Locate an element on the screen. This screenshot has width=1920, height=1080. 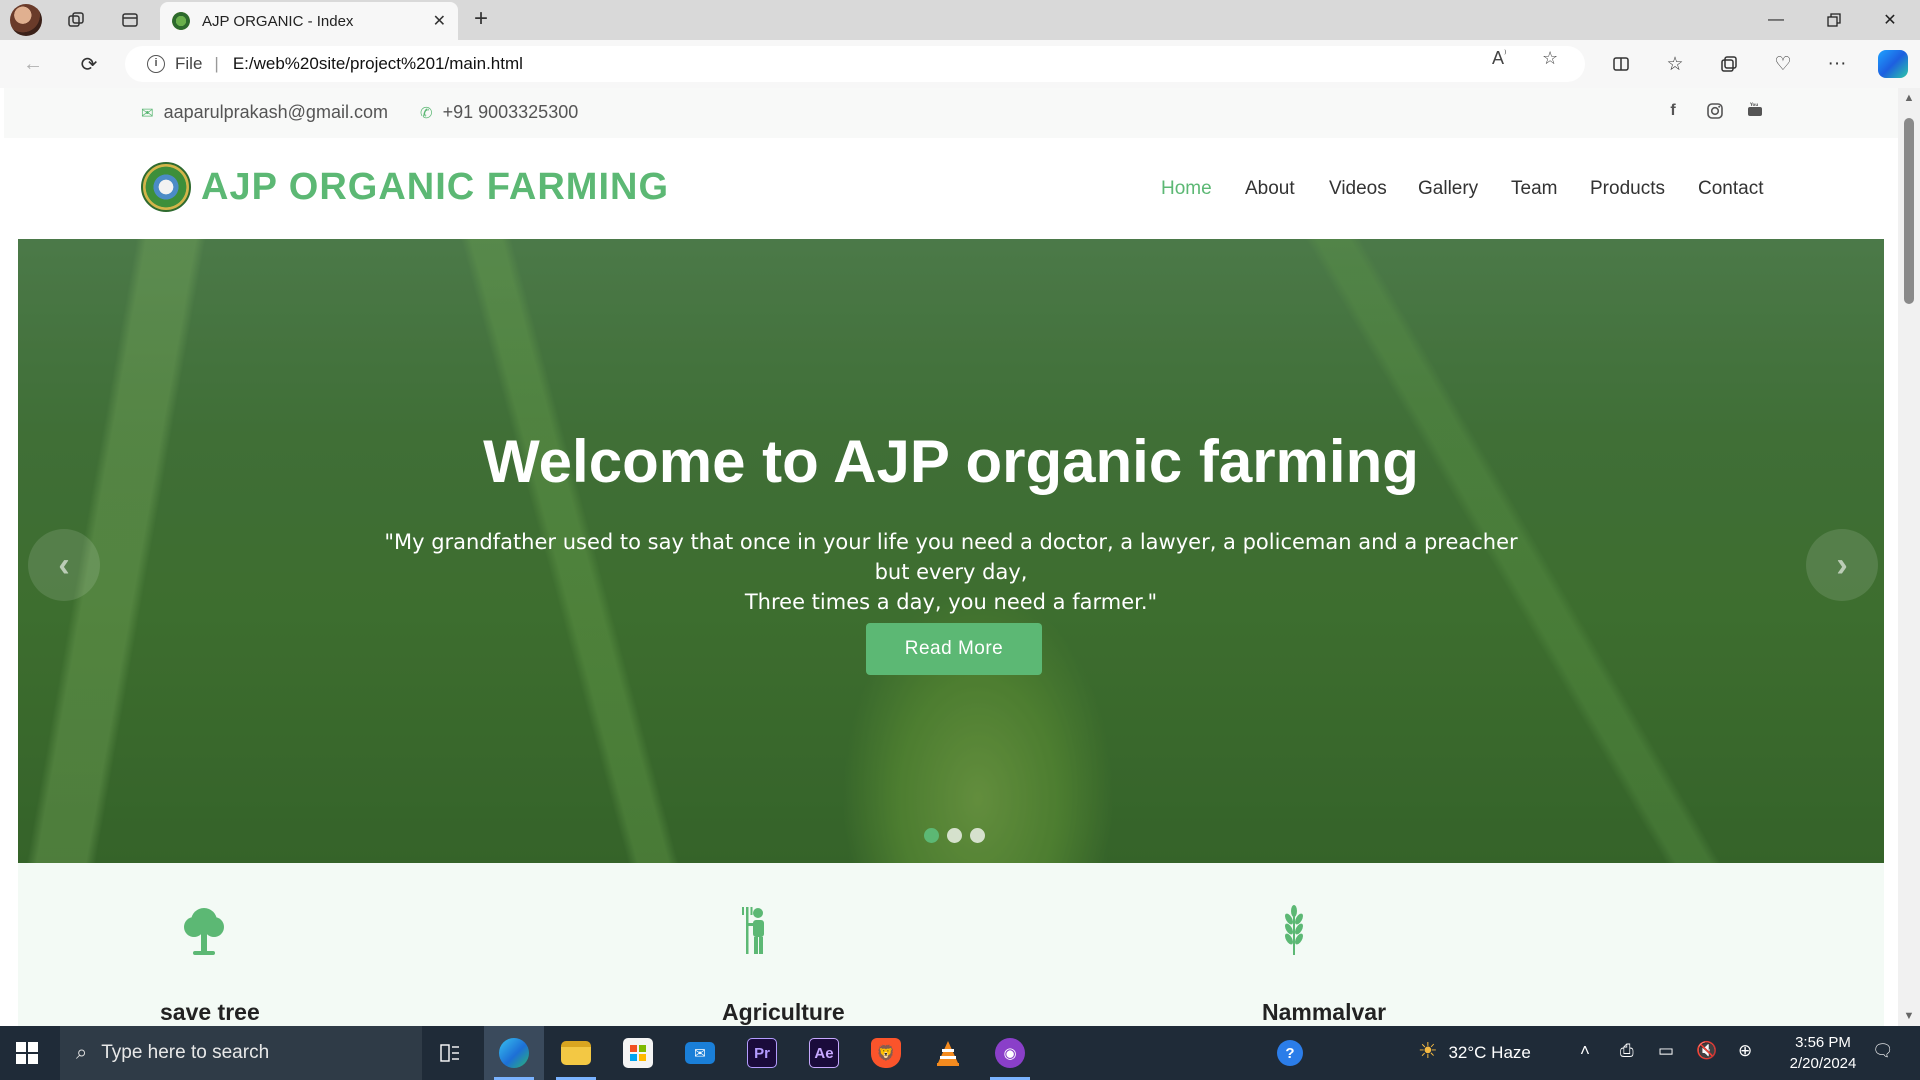
active-tab: AJP ORGANIC - Index ✕ is located at coordinates (309, 21).